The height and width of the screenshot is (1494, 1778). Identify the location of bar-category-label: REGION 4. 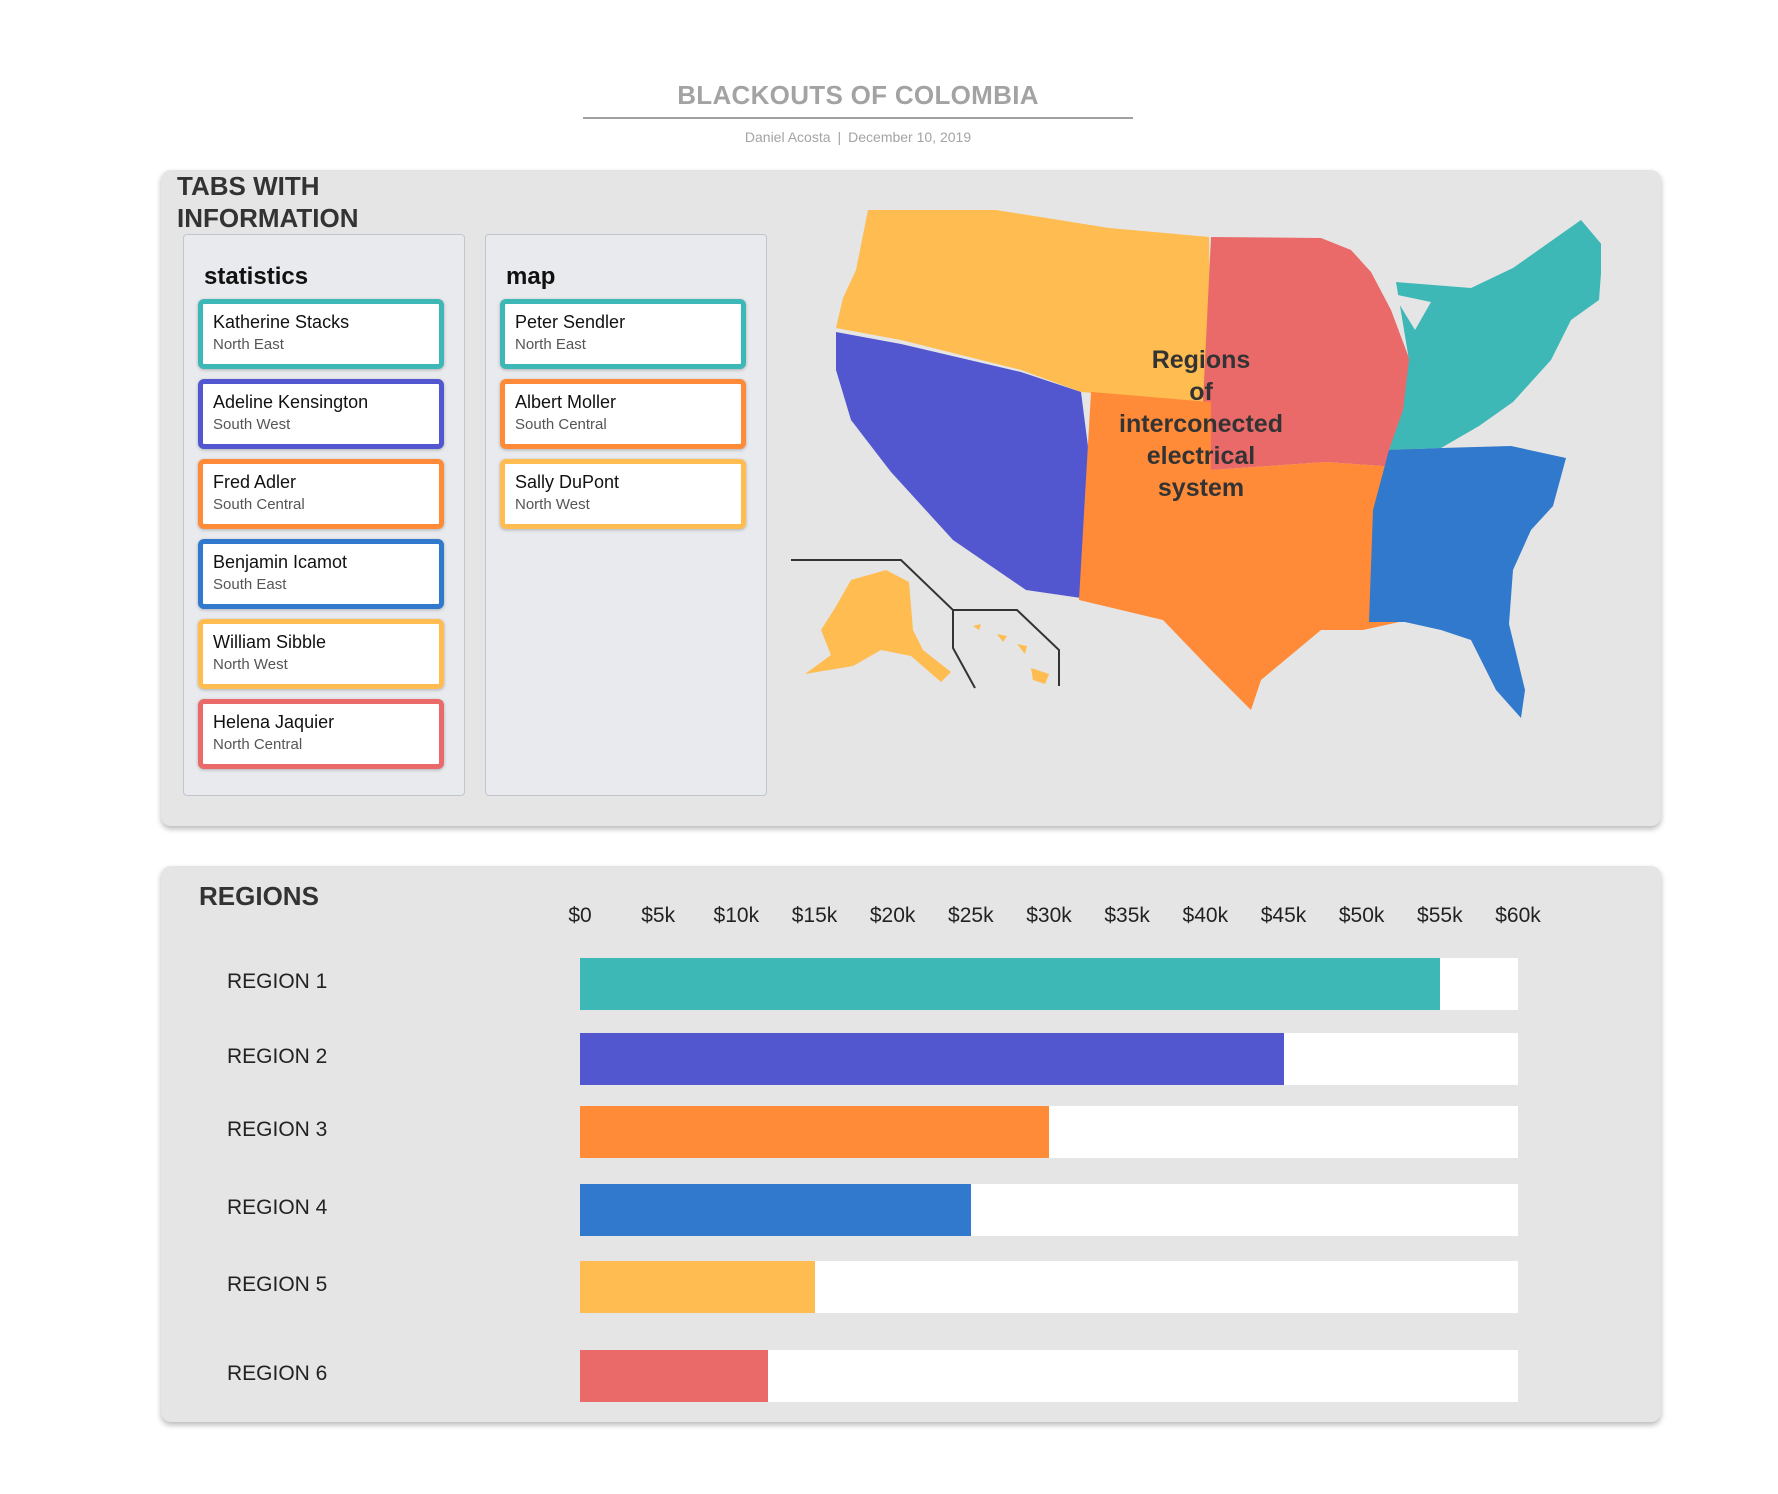
(277, 1207).